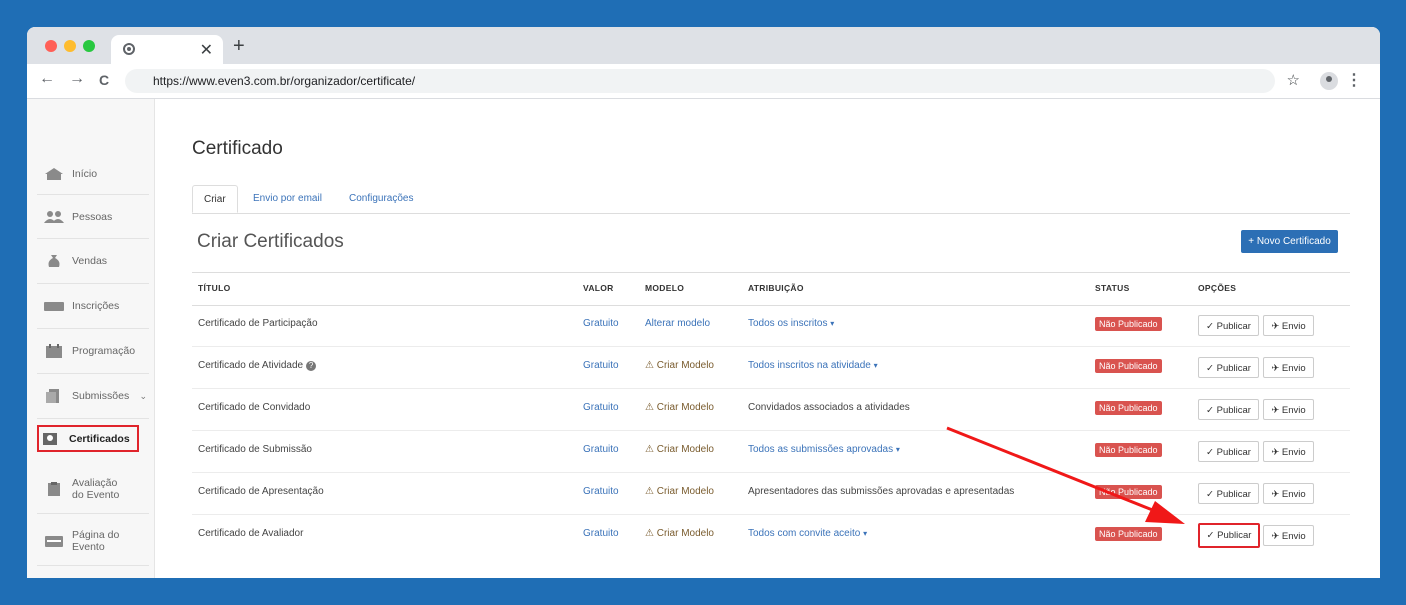 The width and height of the screenshot is (1406, 605). I want to click on assignment-dropdown: Todos os inscritos ▾, so click(791, 323).